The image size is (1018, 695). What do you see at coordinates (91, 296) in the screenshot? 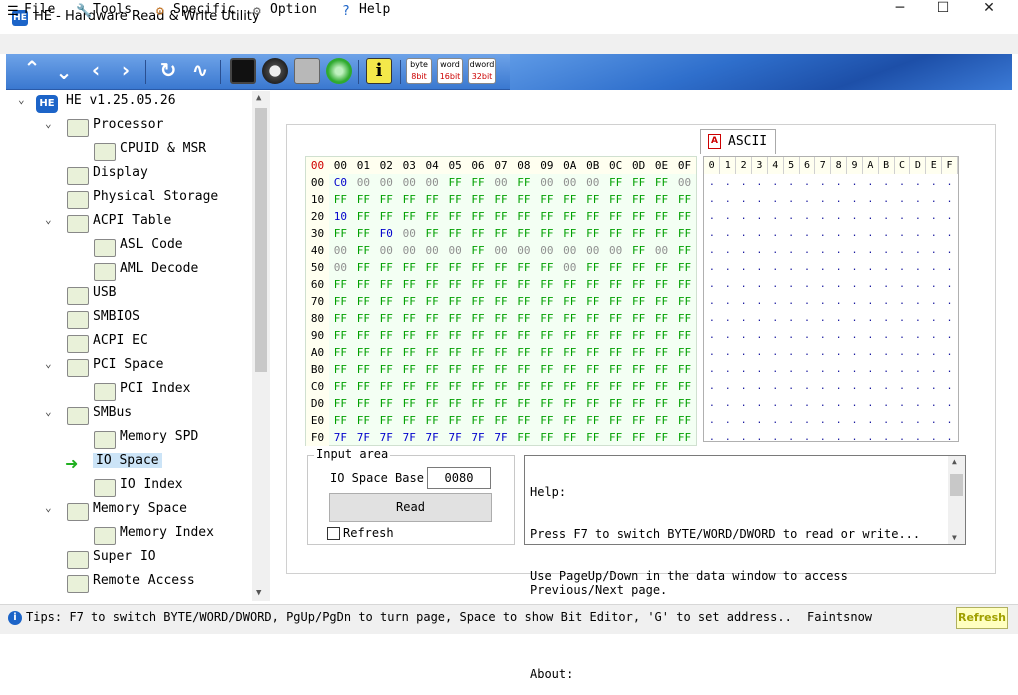
I see `tree-item-usb: USB` at bounding box center [91, 296].